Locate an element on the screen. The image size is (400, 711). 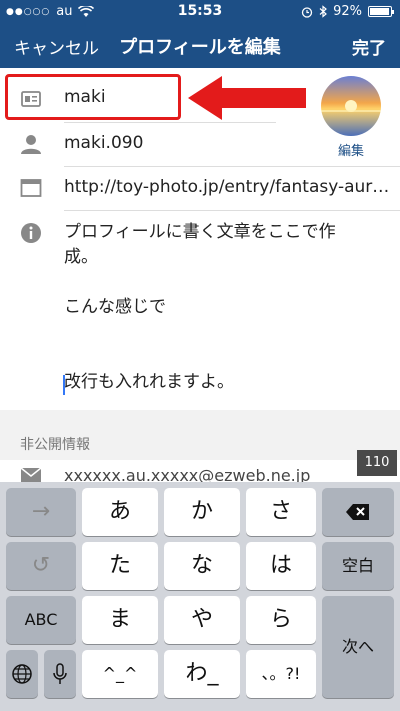
key-wa: わ_ is located at coordinates (202, 674).